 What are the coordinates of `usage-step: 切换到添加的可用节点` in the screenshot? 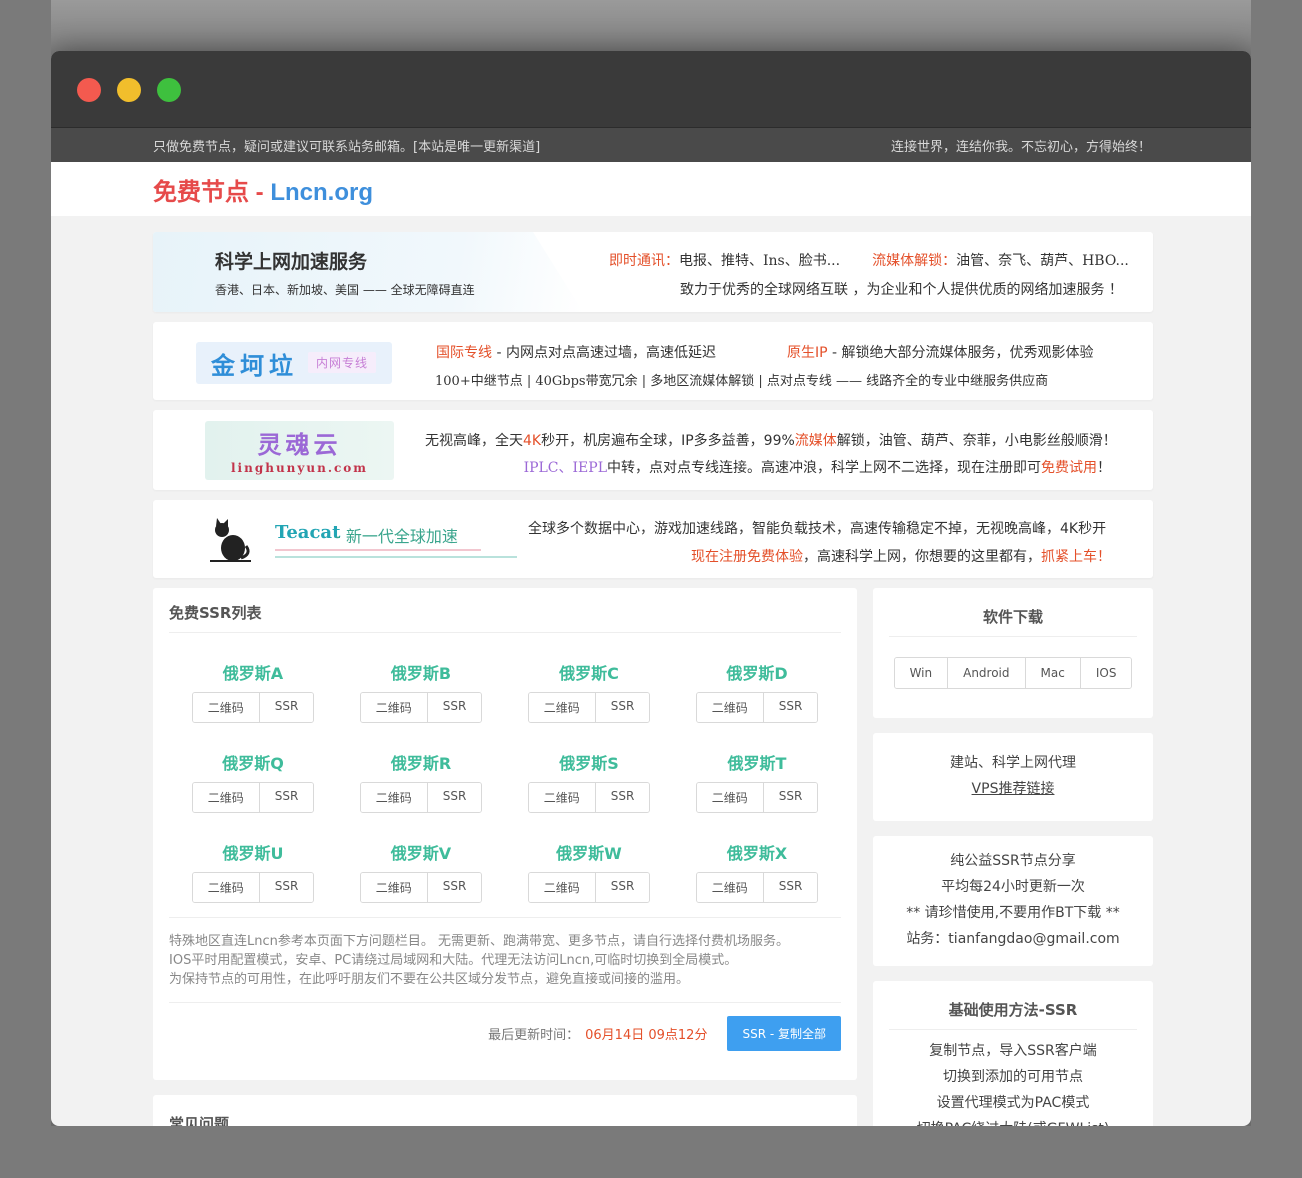 It's located at (1013, 1077).